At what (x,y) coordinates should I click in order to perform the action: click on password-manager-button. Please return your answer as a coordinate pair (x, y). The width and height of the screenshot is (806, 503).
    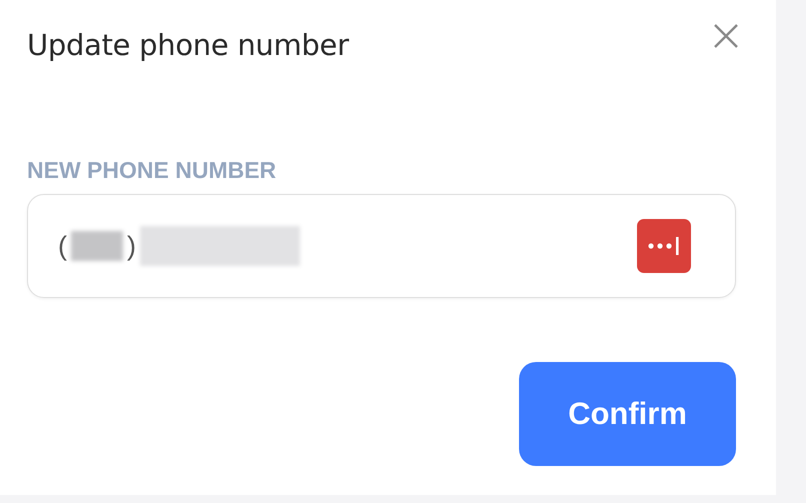
    Looking at the image, I should click on (664, 246).